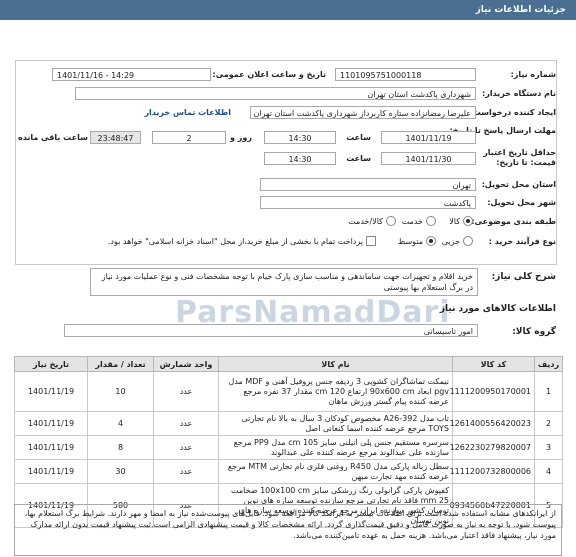  What do you see at coordinates (548, 423) in the screenshot?
I see `cell-row: 2` at bounding box center [548, 423].